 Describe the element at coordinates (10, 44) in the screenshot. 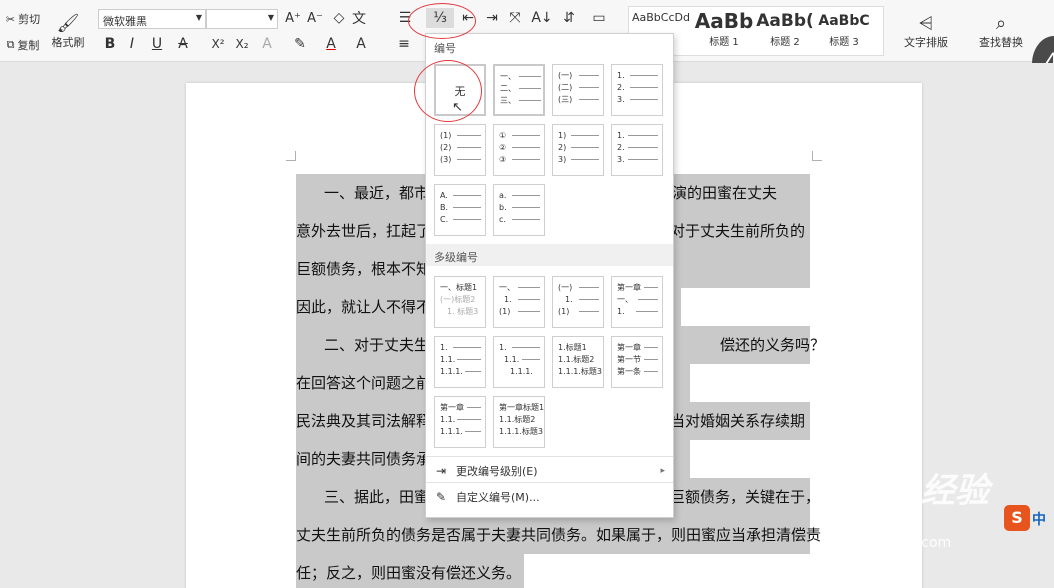

I see `copy-icon: ⧉` at that location.